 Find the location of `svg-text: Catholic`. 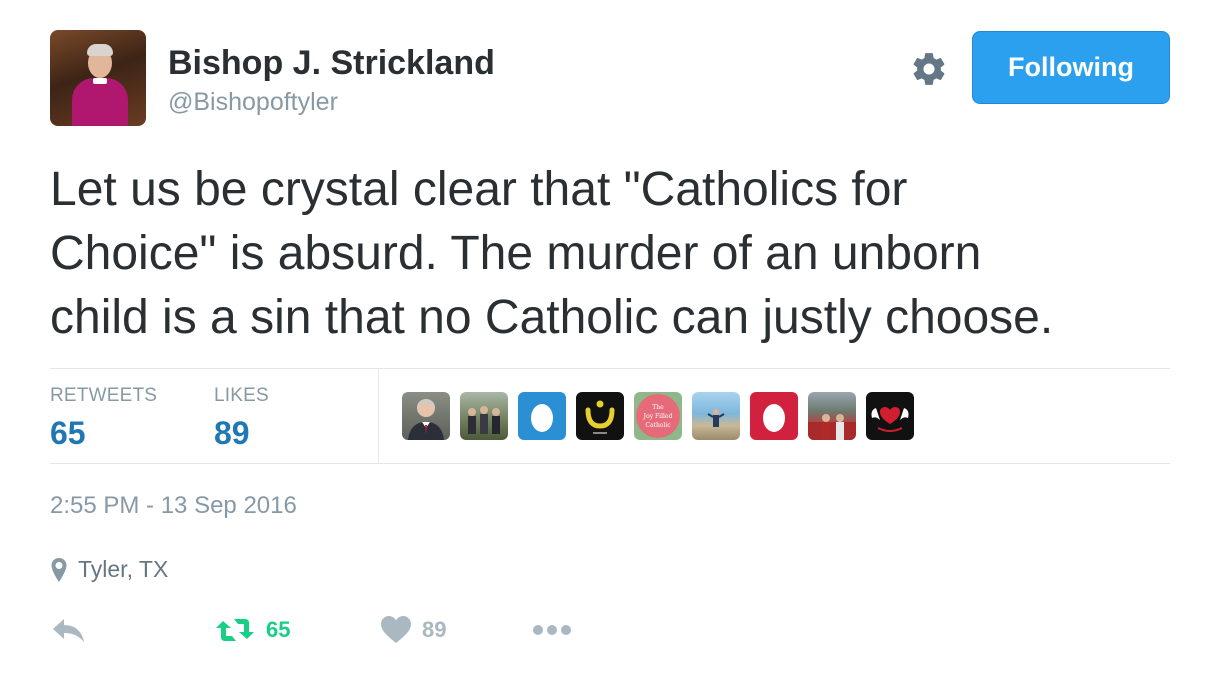

svg-text: Catholic is located at coordinates (658, 425).